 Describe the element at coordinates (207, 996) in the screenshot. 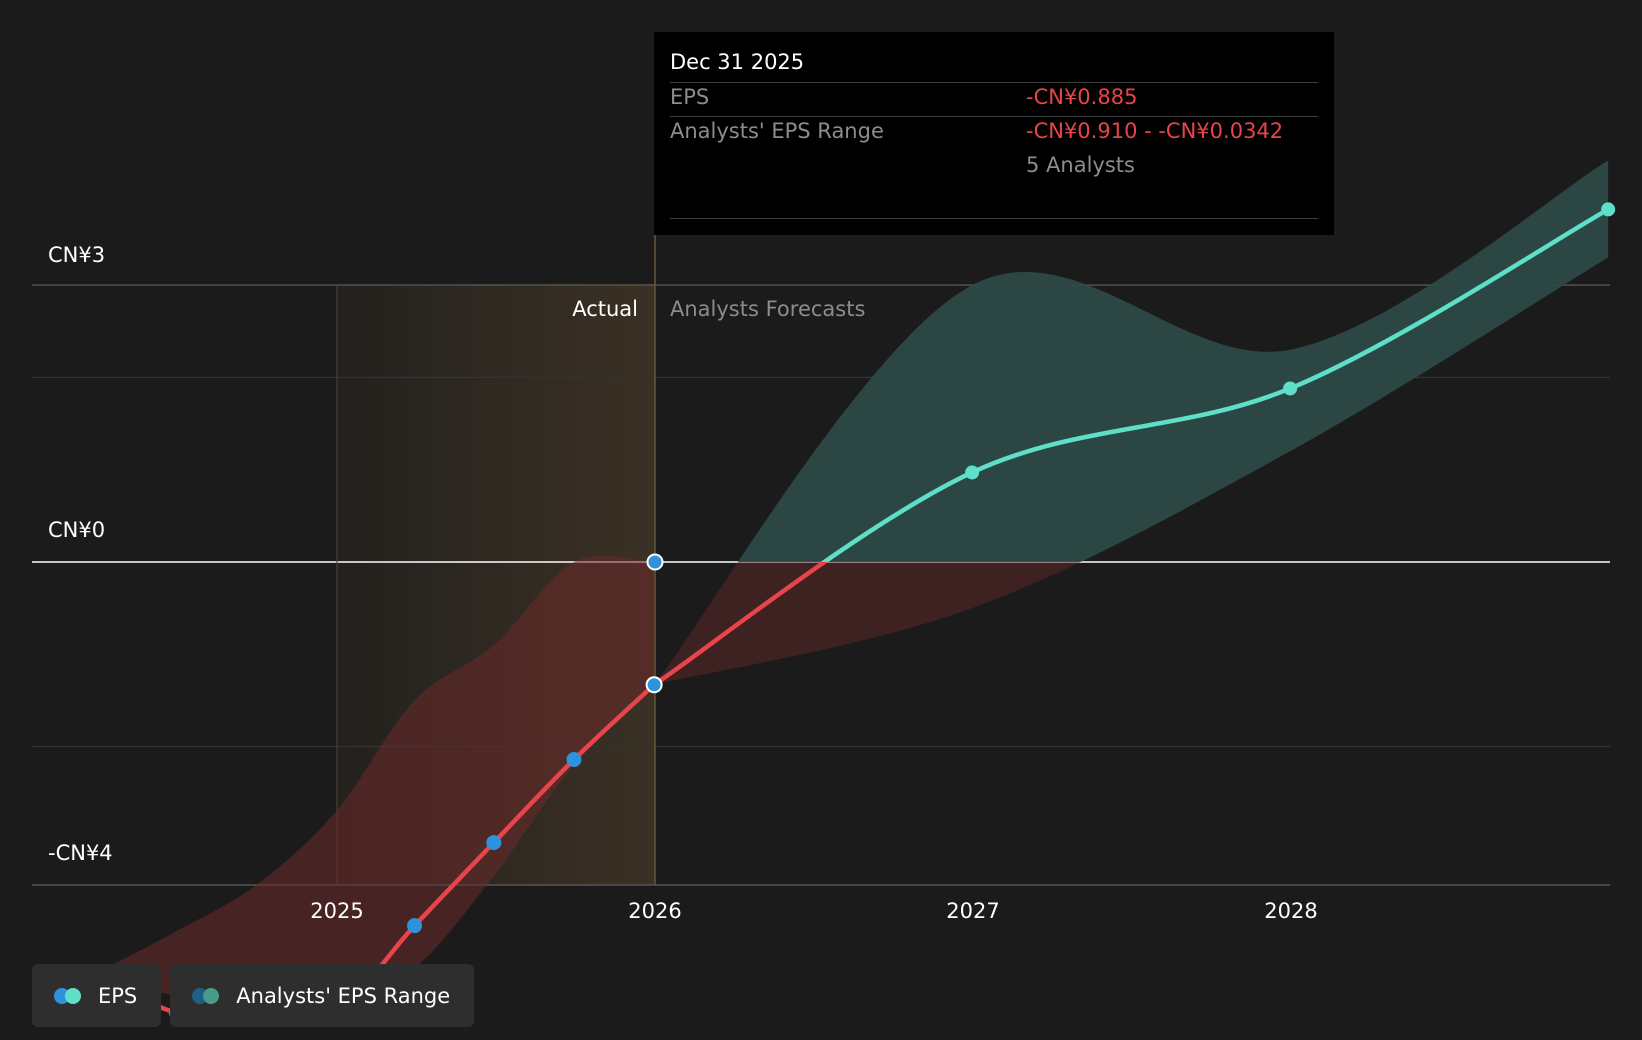

I see `range-legend-icon` at that location.